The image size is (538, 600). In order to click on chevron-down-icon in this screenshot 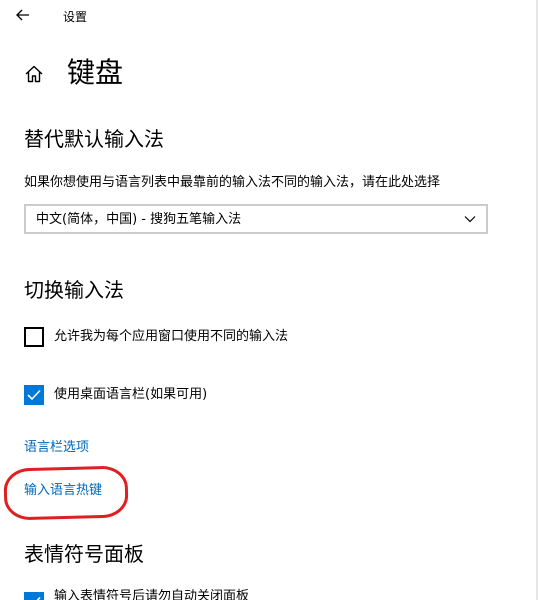, I will do `click(470, 219)`.